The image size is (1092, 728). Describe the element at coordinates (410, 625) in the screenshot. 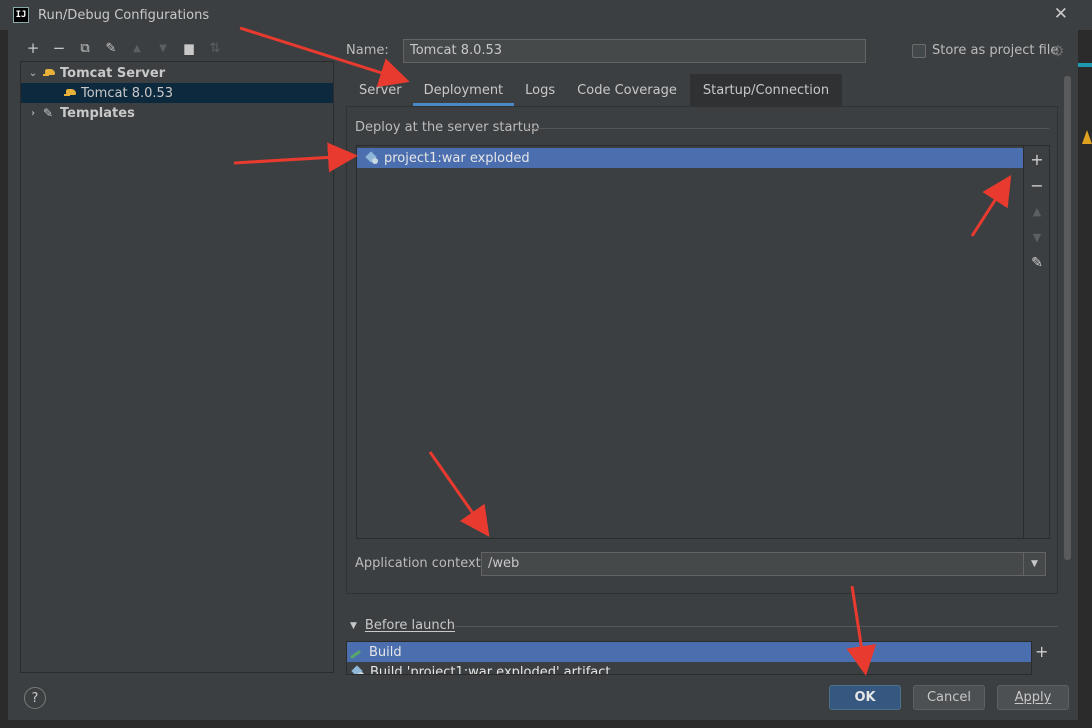

I see `before-launch-title: Before launch` at that location.